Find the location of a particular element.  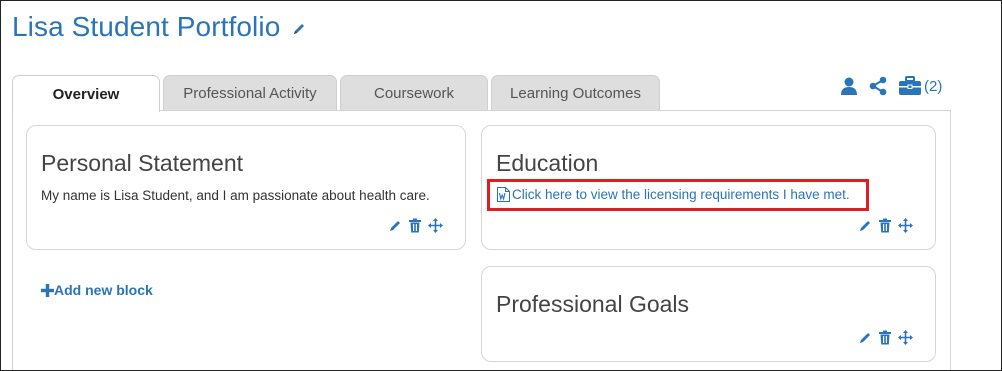

tab-professional-activity: Professional Activity is located at coordinates (250, 93).